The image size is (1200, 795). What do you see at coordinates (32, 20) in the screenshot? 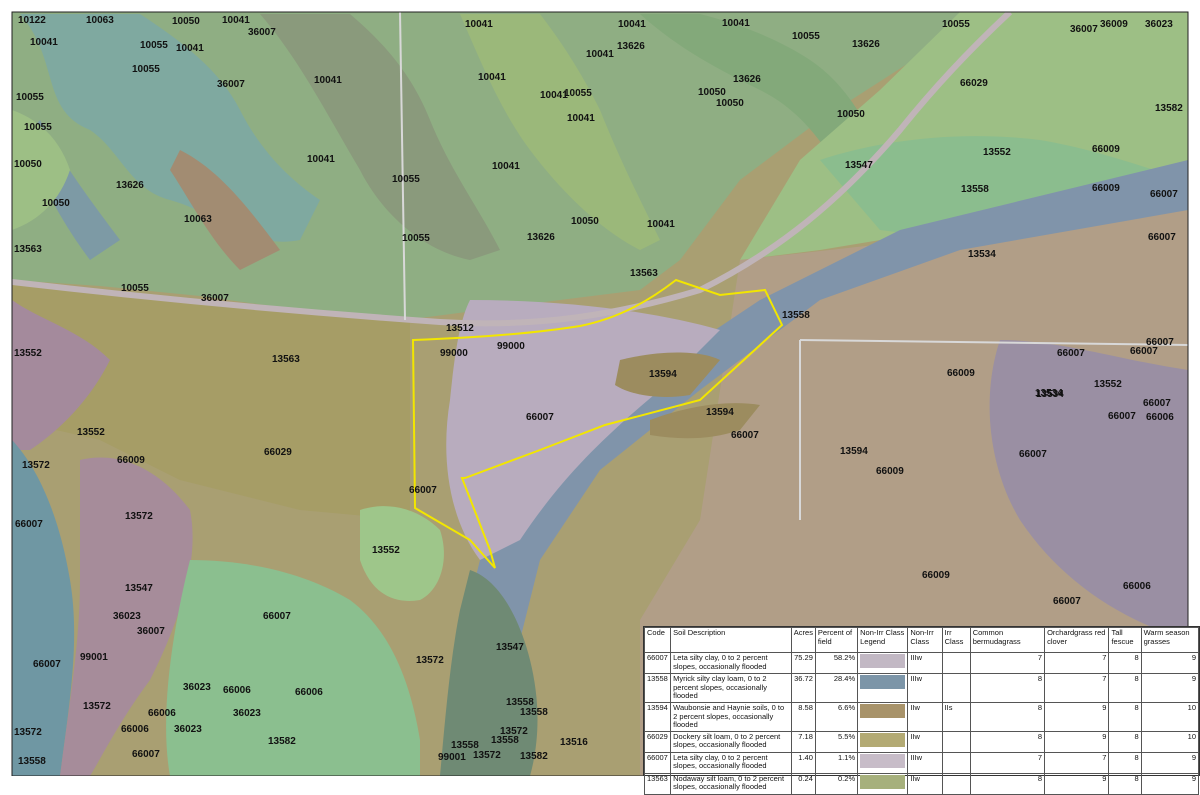
I see `soil-unit-label: 10122` at bounding box center [32, 20].